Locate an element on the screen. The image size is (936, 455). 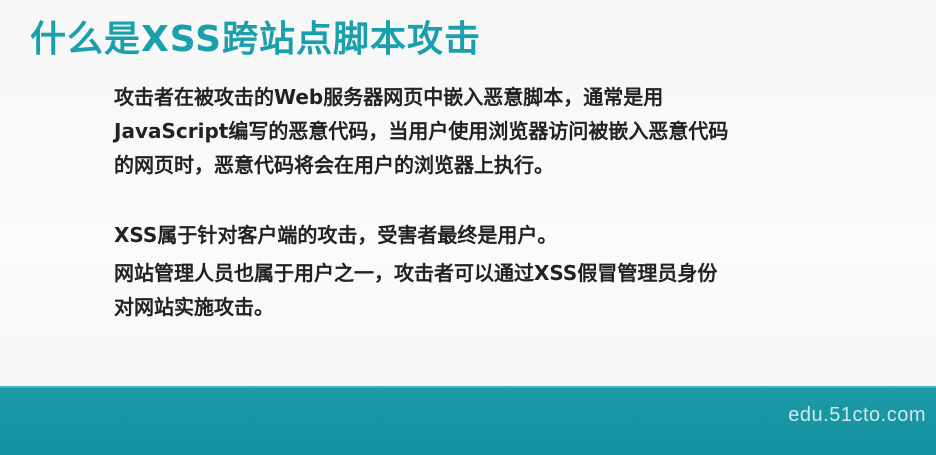
text-line: 攻击者在被攻击的Web服务器网页中嵌入恶意脚本，通常是用 is located at coordinates (389, 97).